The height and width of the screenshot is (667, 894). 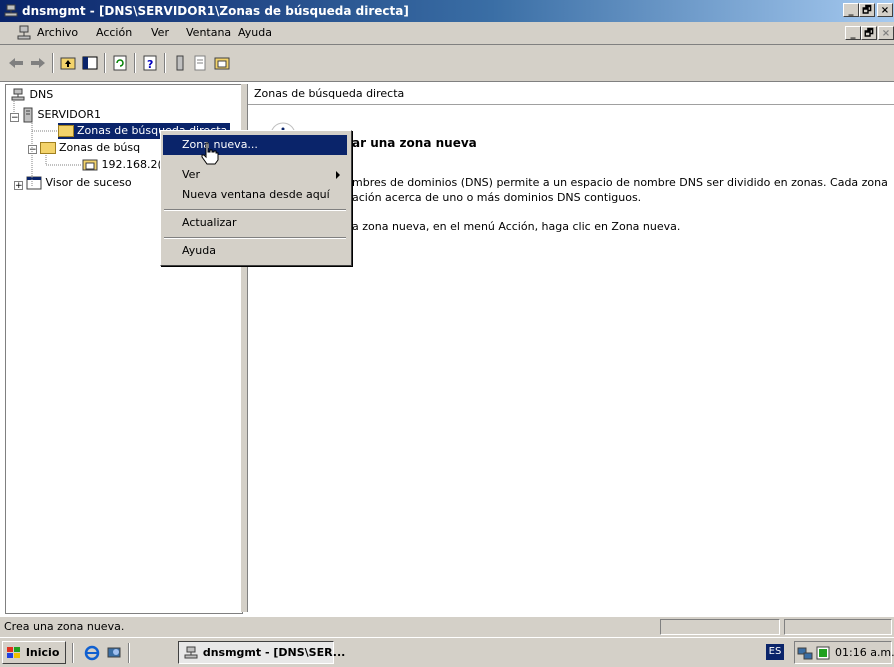 I want to click on tree-item-dns: DNS, so click(x=31, y=95).